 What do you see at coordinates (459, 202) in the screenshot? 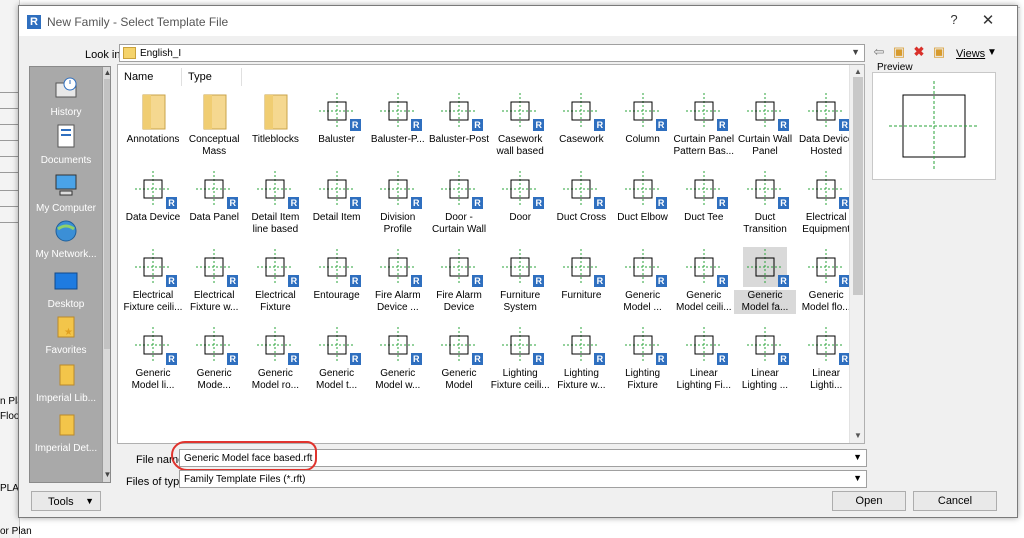
I see `file-item: R Door - Curtain Wall` at bounding box center [459, 202].